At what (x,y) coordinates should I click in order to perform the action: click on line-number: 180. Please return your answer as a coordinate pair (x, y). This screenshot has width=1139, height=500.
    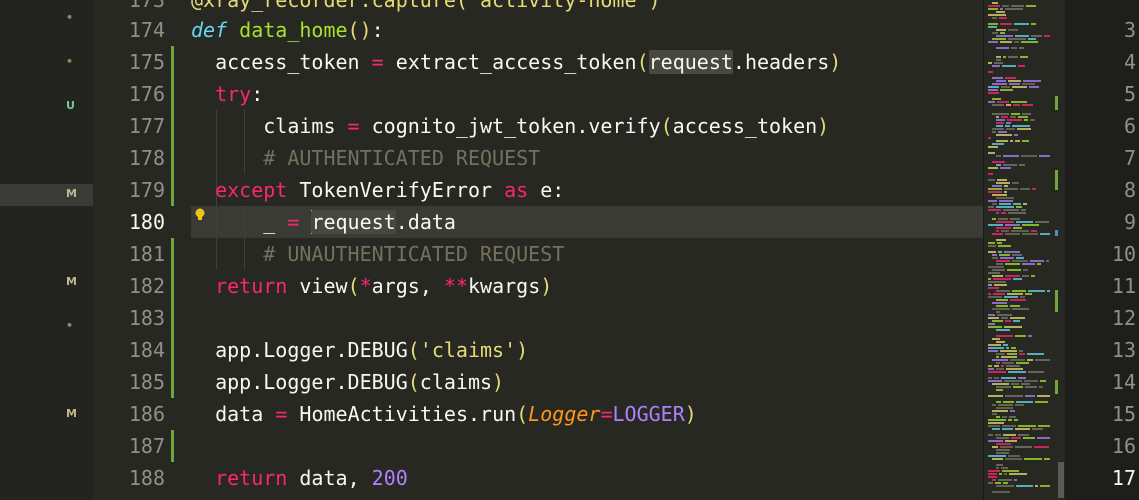
    Looking at the image, I should click on (146, 222).